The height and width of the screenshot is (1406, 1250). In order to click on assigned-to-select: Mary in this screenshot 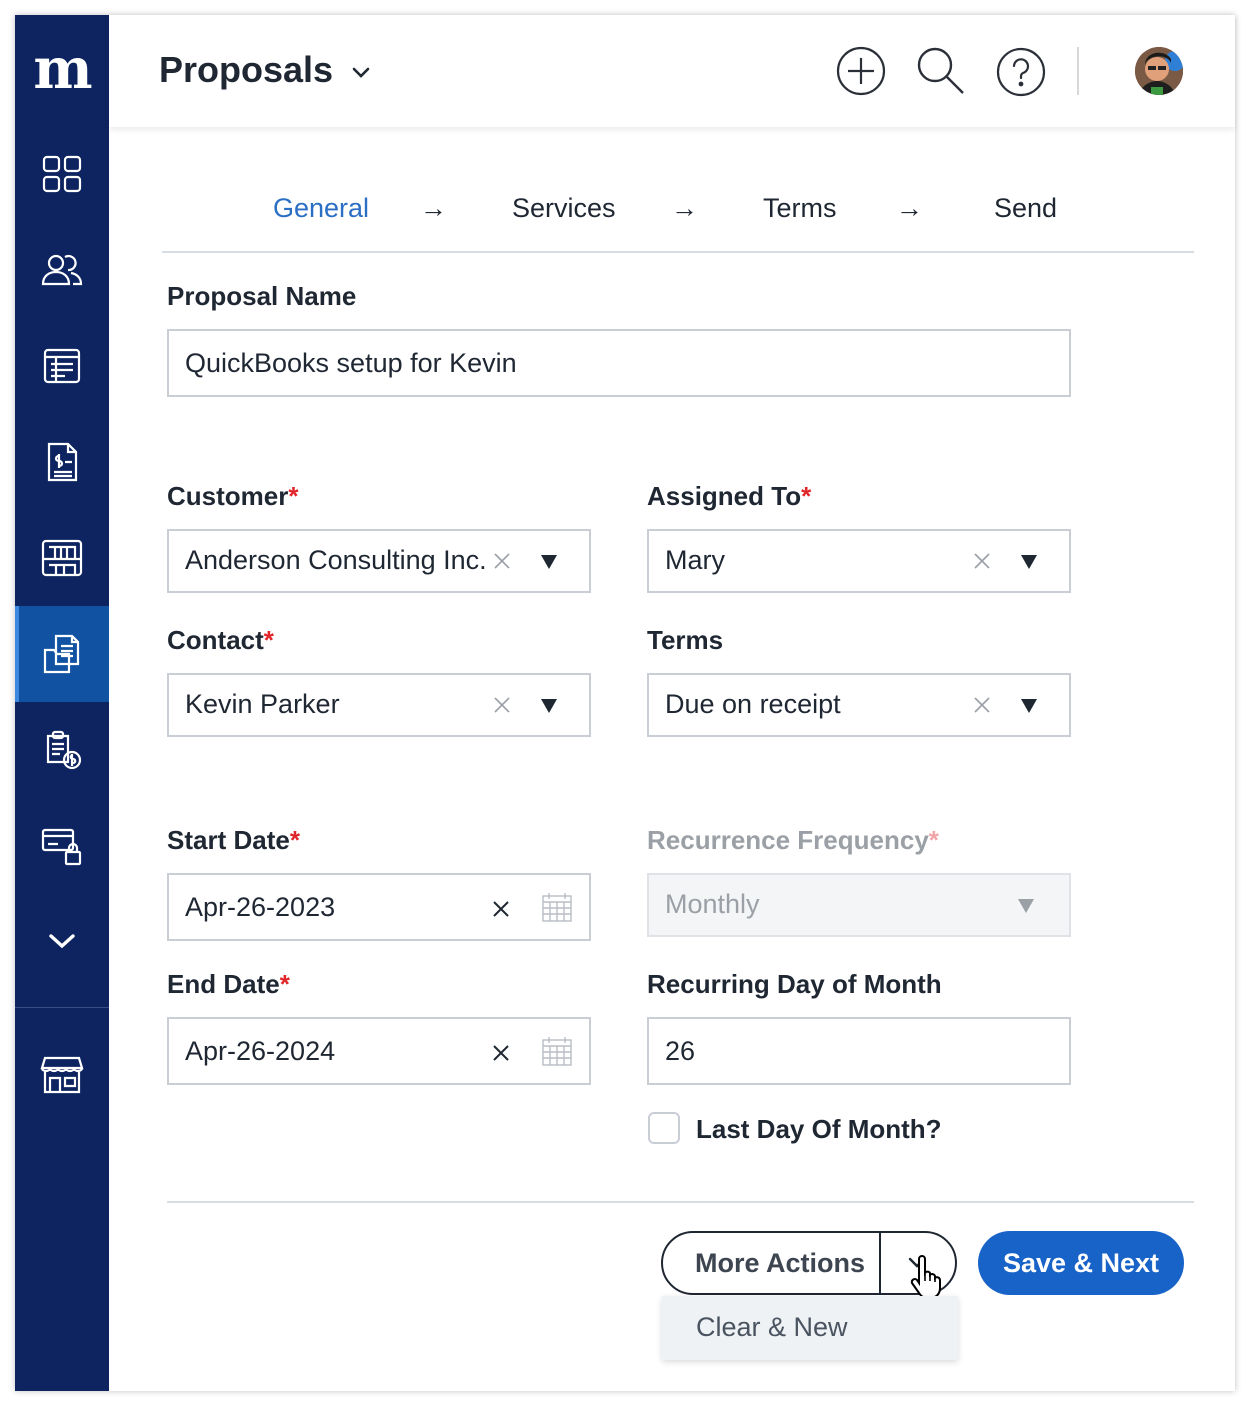, I will do `click(859, 561)`.